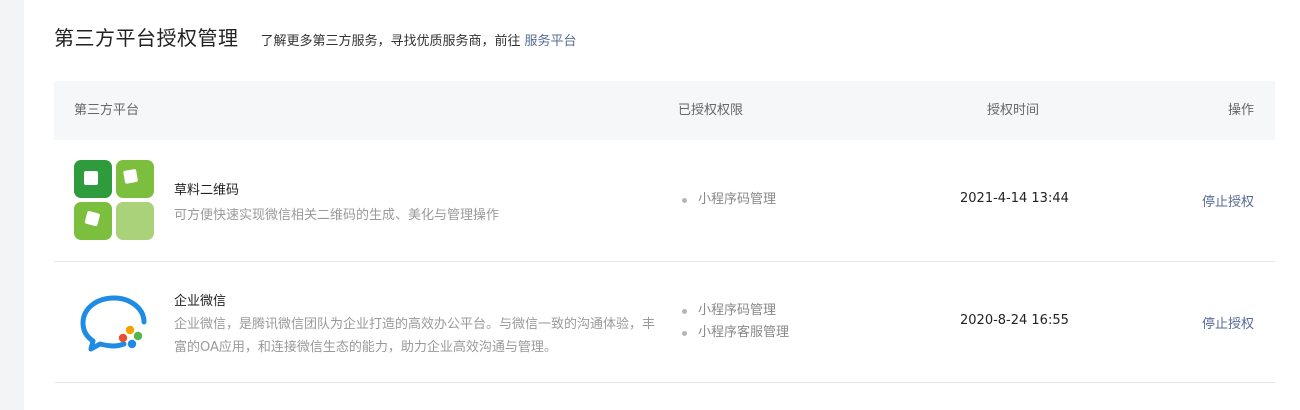 This screenshot has height=410, width=1300. Describe the element at coordinates (200, 301) in the screenshot. I see `app-name: 企业微信` at that location.